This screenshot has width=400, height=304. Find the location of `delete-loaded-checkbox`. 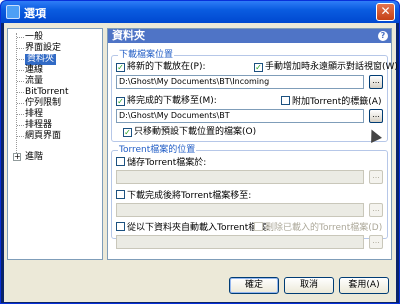

delete-loaded-checkbox is located at coordinates (258, 226).